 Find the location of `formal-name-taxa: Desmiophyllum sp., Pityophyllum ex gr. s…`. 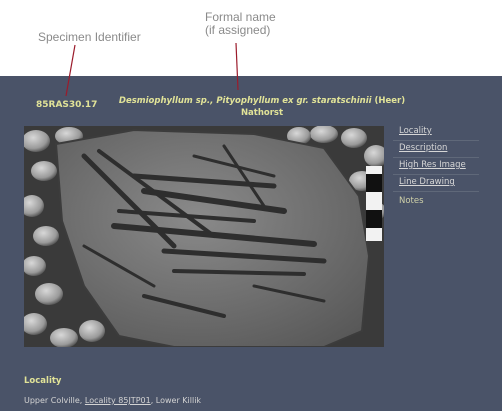

formal-name-taxa: Desmiophyllum sp., Pityophyllum ex gr. s… is located at coordinates (245, 101).